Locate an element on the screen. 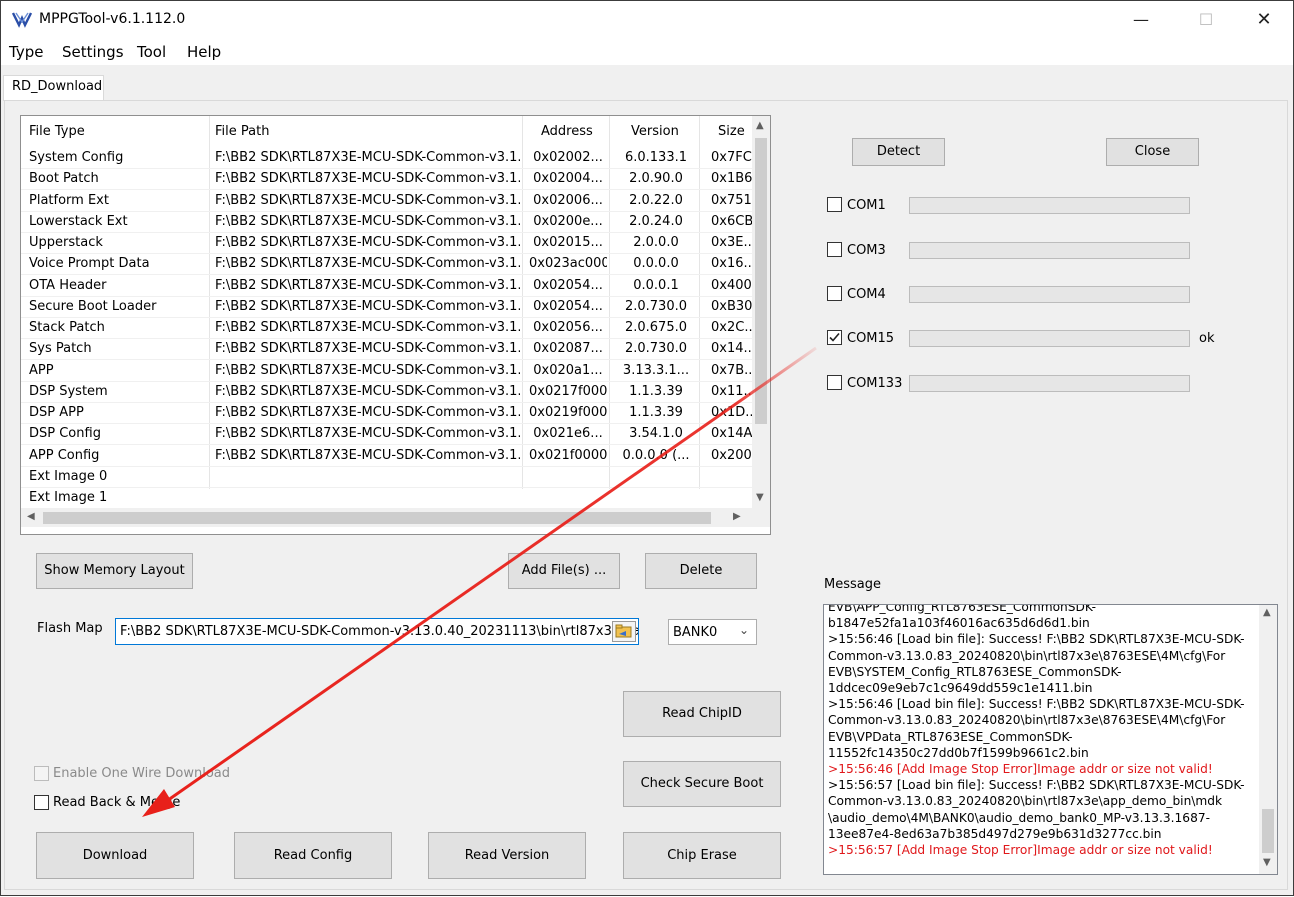 The image size is (1294, 897). column-version: Version is located at coordinates (655, 131).